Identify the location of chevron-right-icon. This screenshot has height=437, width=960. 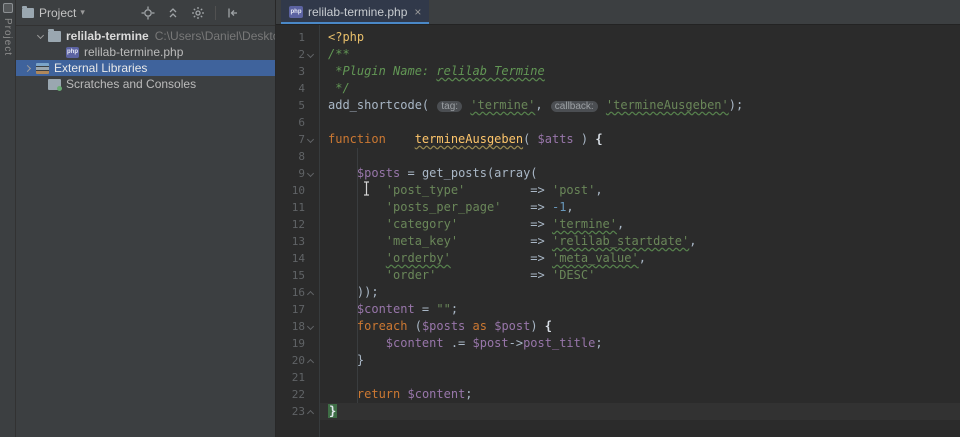
(28, 68).